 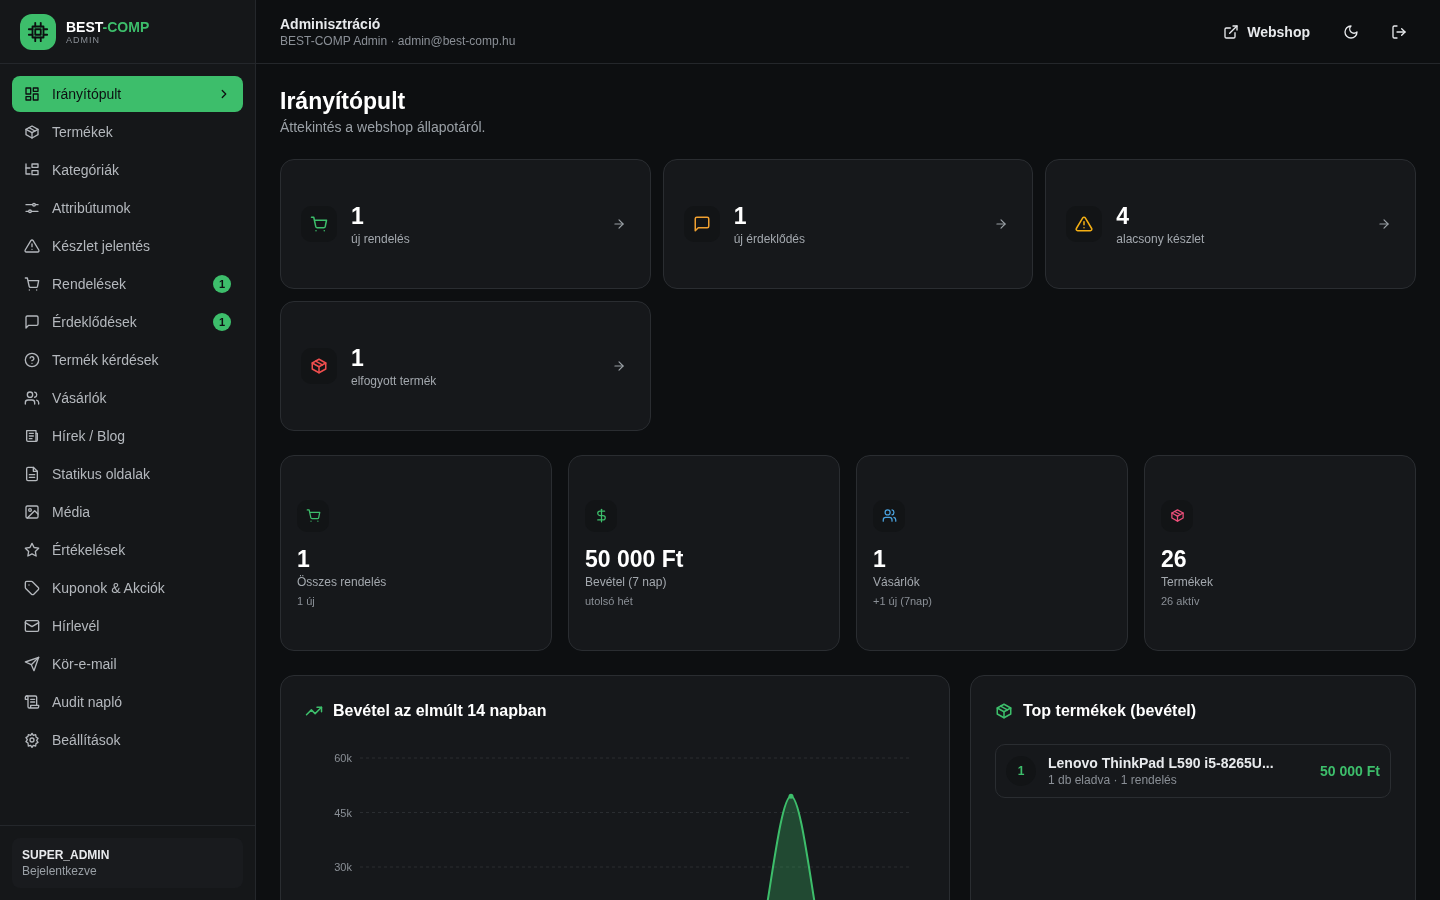 I want to click on stat-note: 26 aktív, so click(x=1181, y=600).